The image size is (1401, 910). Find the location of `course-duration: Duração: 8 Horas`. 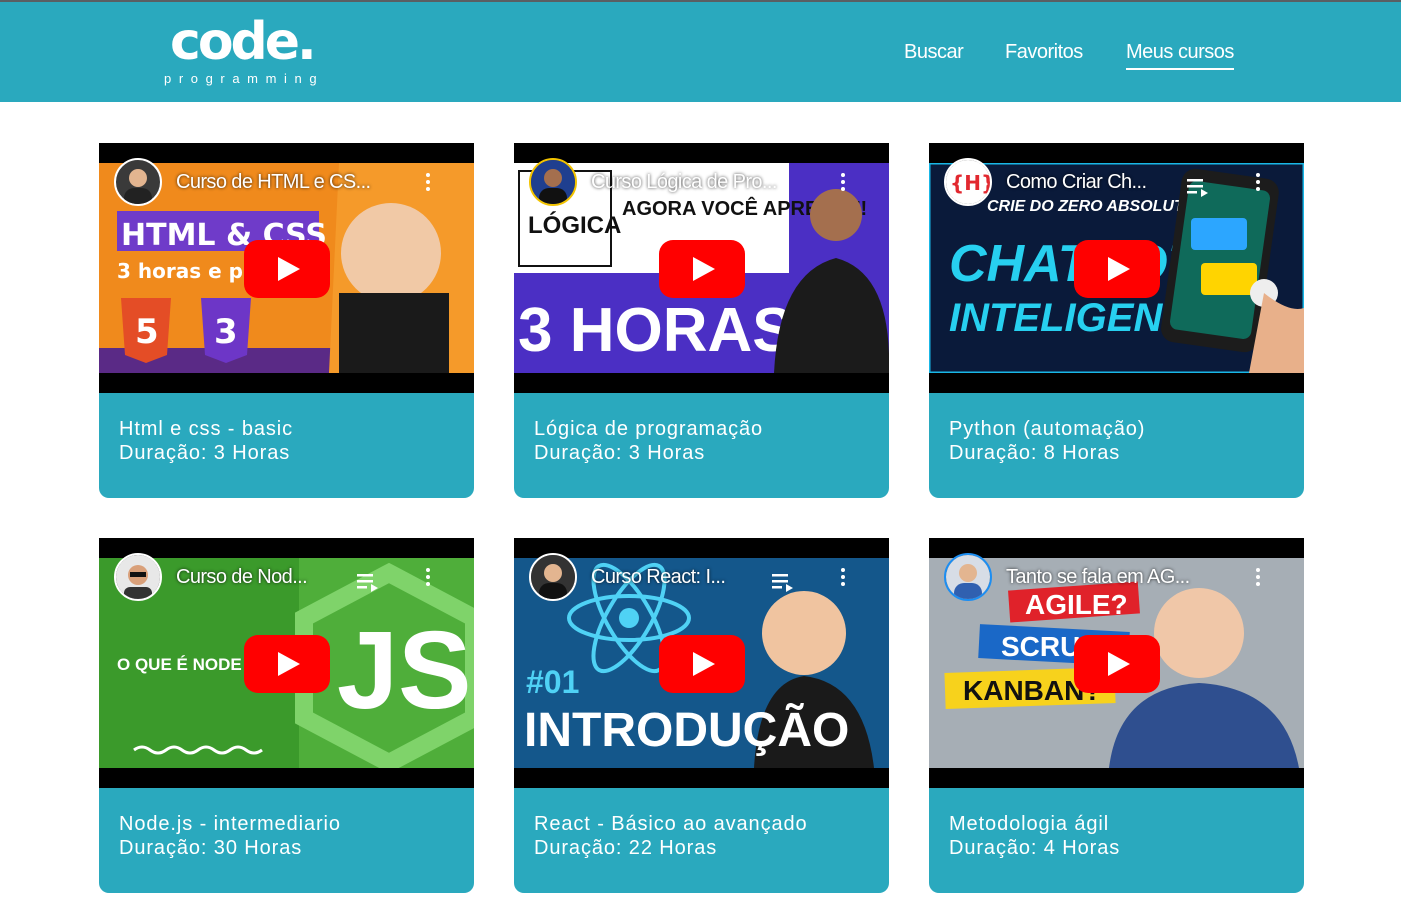

course-duration: Duração: 8 Horas is located at coordinates (1035, 453).